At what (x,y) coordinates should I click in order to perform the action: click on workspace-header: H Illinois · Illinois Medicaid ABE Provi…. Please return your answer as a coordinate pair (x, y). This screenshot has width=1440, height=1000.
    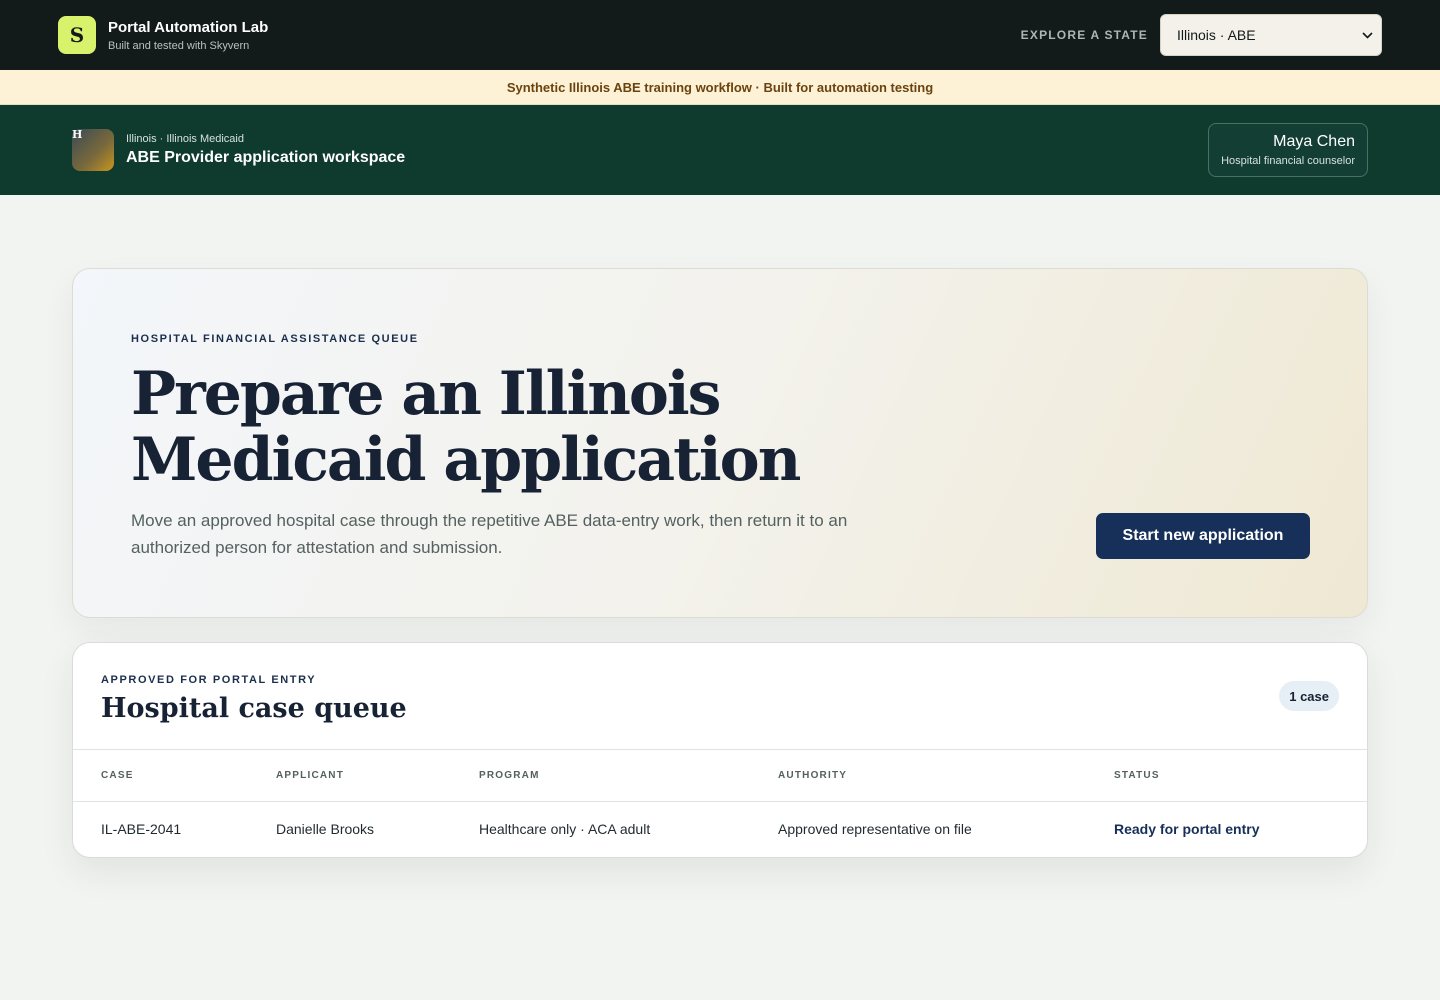
    Looking at the image, I should click on (720, 150).